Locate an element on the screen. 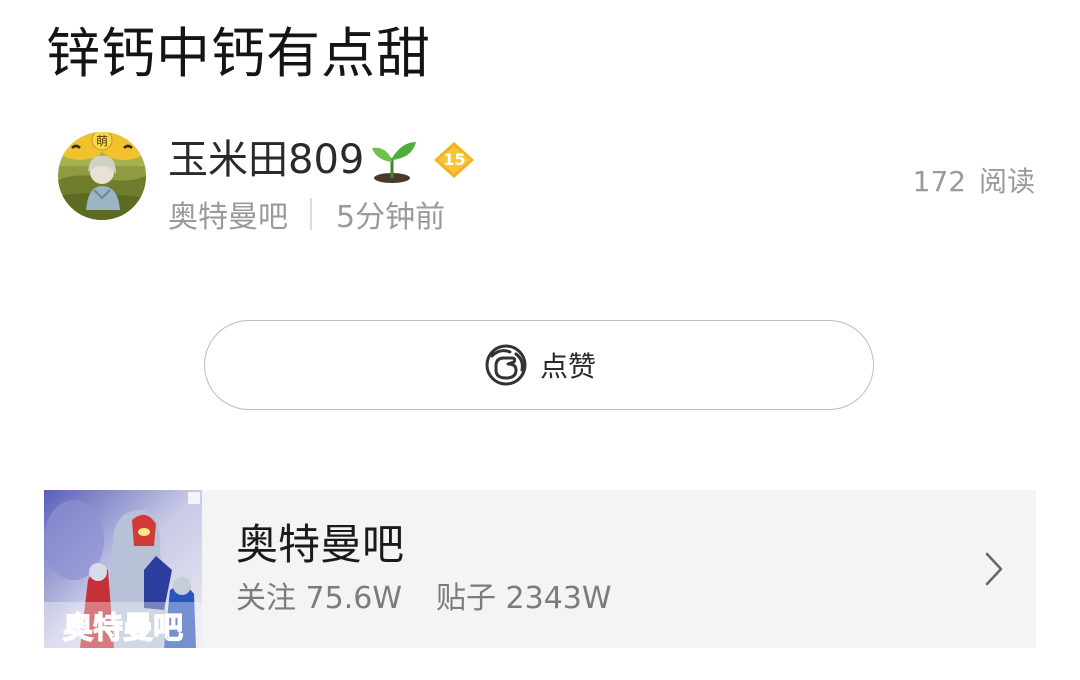  svg-text: 奥特曼吧 is located at coordinates (123, 628).